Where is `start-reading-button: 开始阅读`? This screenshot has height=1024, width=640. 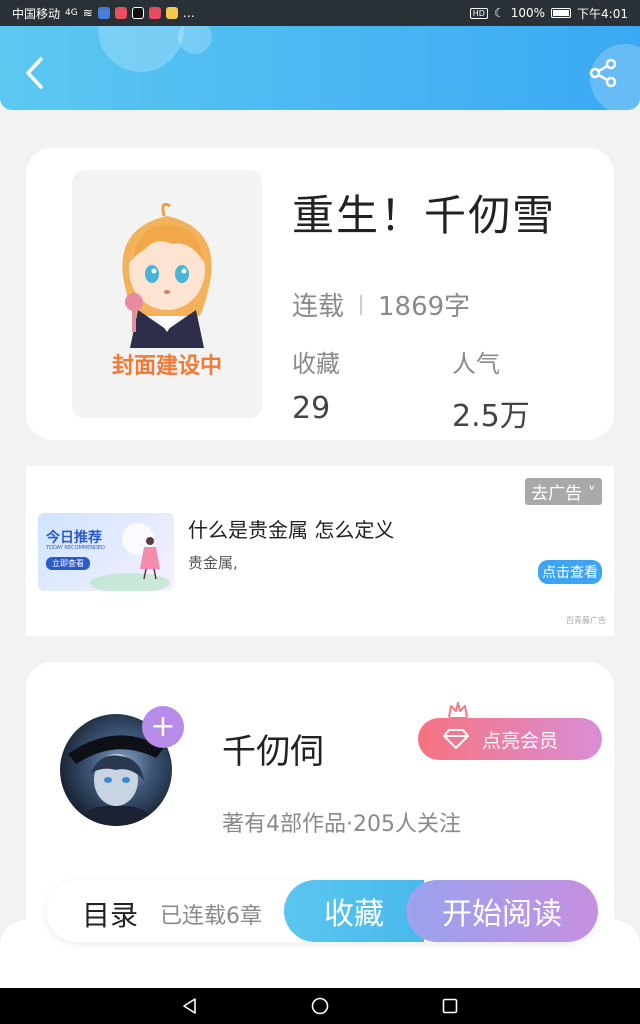
start-reading-button: 开始阅读 is located at coordinates (502, 911).